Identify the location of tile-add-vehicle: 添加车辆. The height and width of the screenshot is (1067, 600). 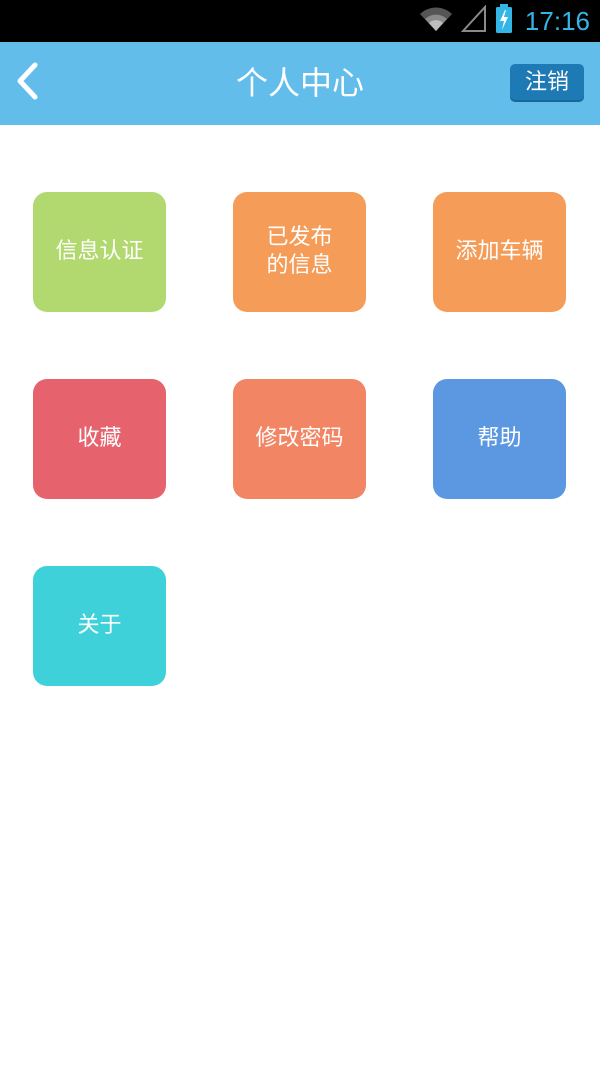
(499, 252).